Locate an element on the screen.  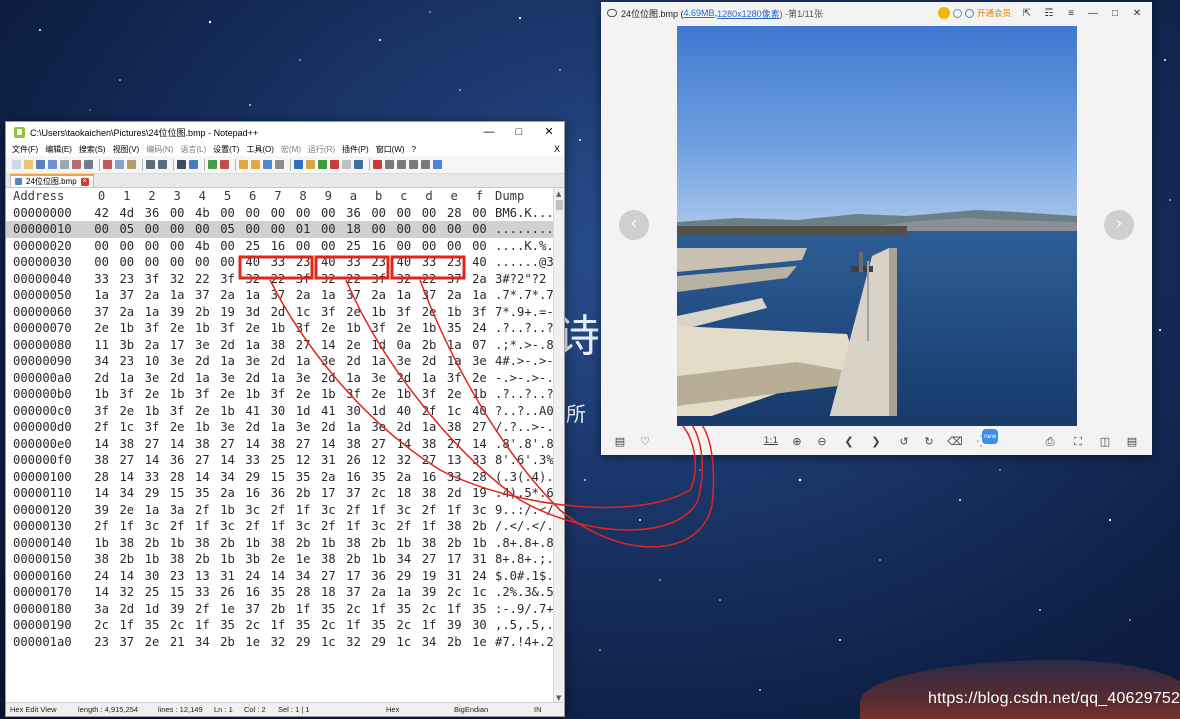
hex-byte: 05 is located at coordinates (126, 229).